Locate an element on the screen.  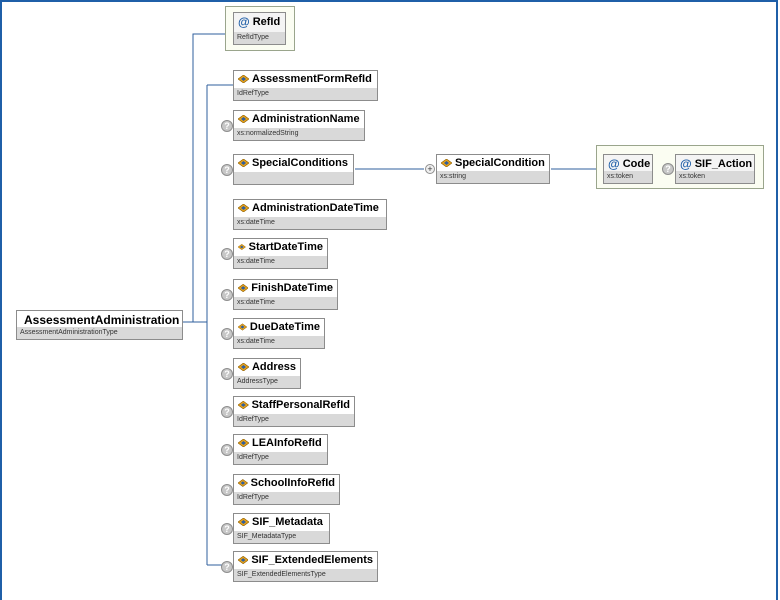
element-node: AssessmentFormRefId IdRefType is located at coordinates (305, 85).